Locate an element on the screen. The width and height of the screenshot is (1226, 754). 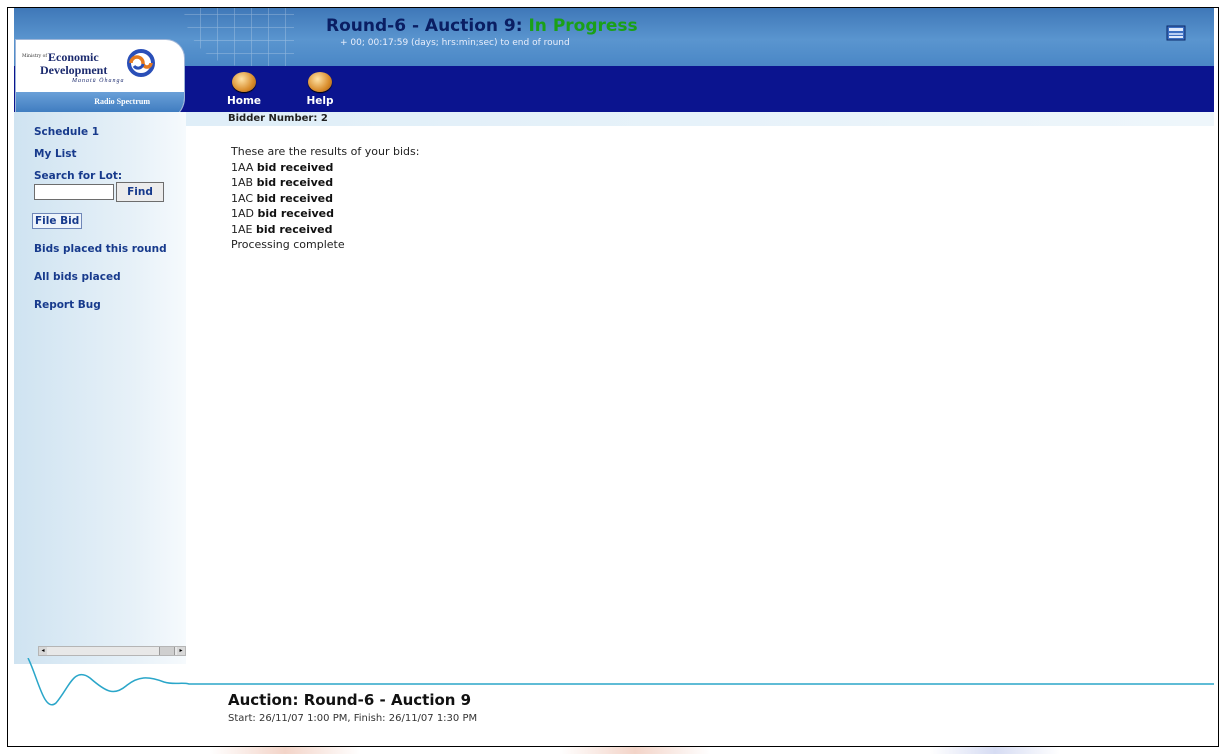
lot-code: 1AB is located at coordinates (242, 182).